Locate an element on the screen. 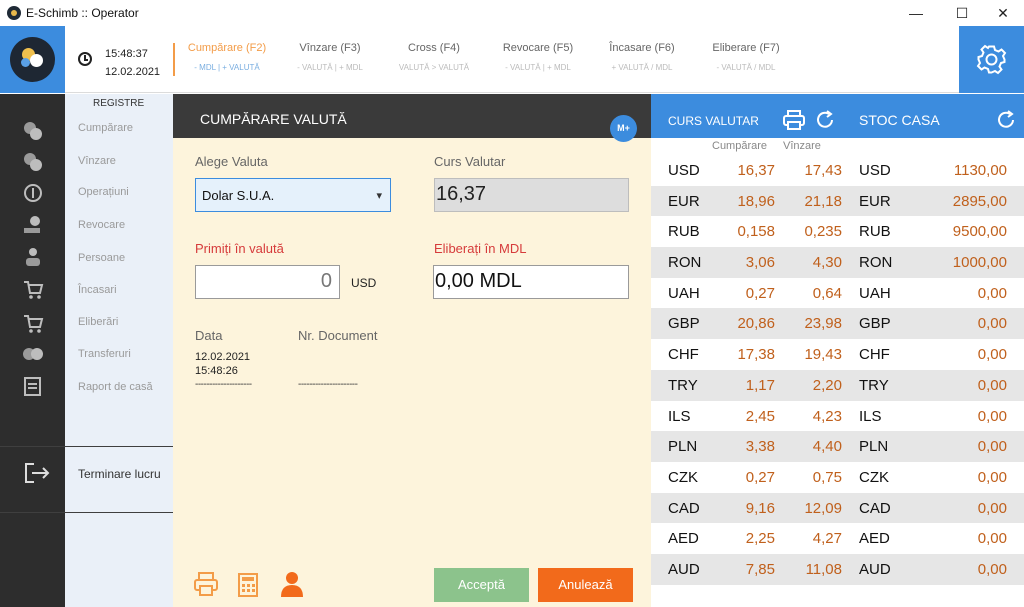 Image resolution: width=1024 pixels, height=607 pixels. stock-amount: 1000,00 is located at coordinates (979, 263).